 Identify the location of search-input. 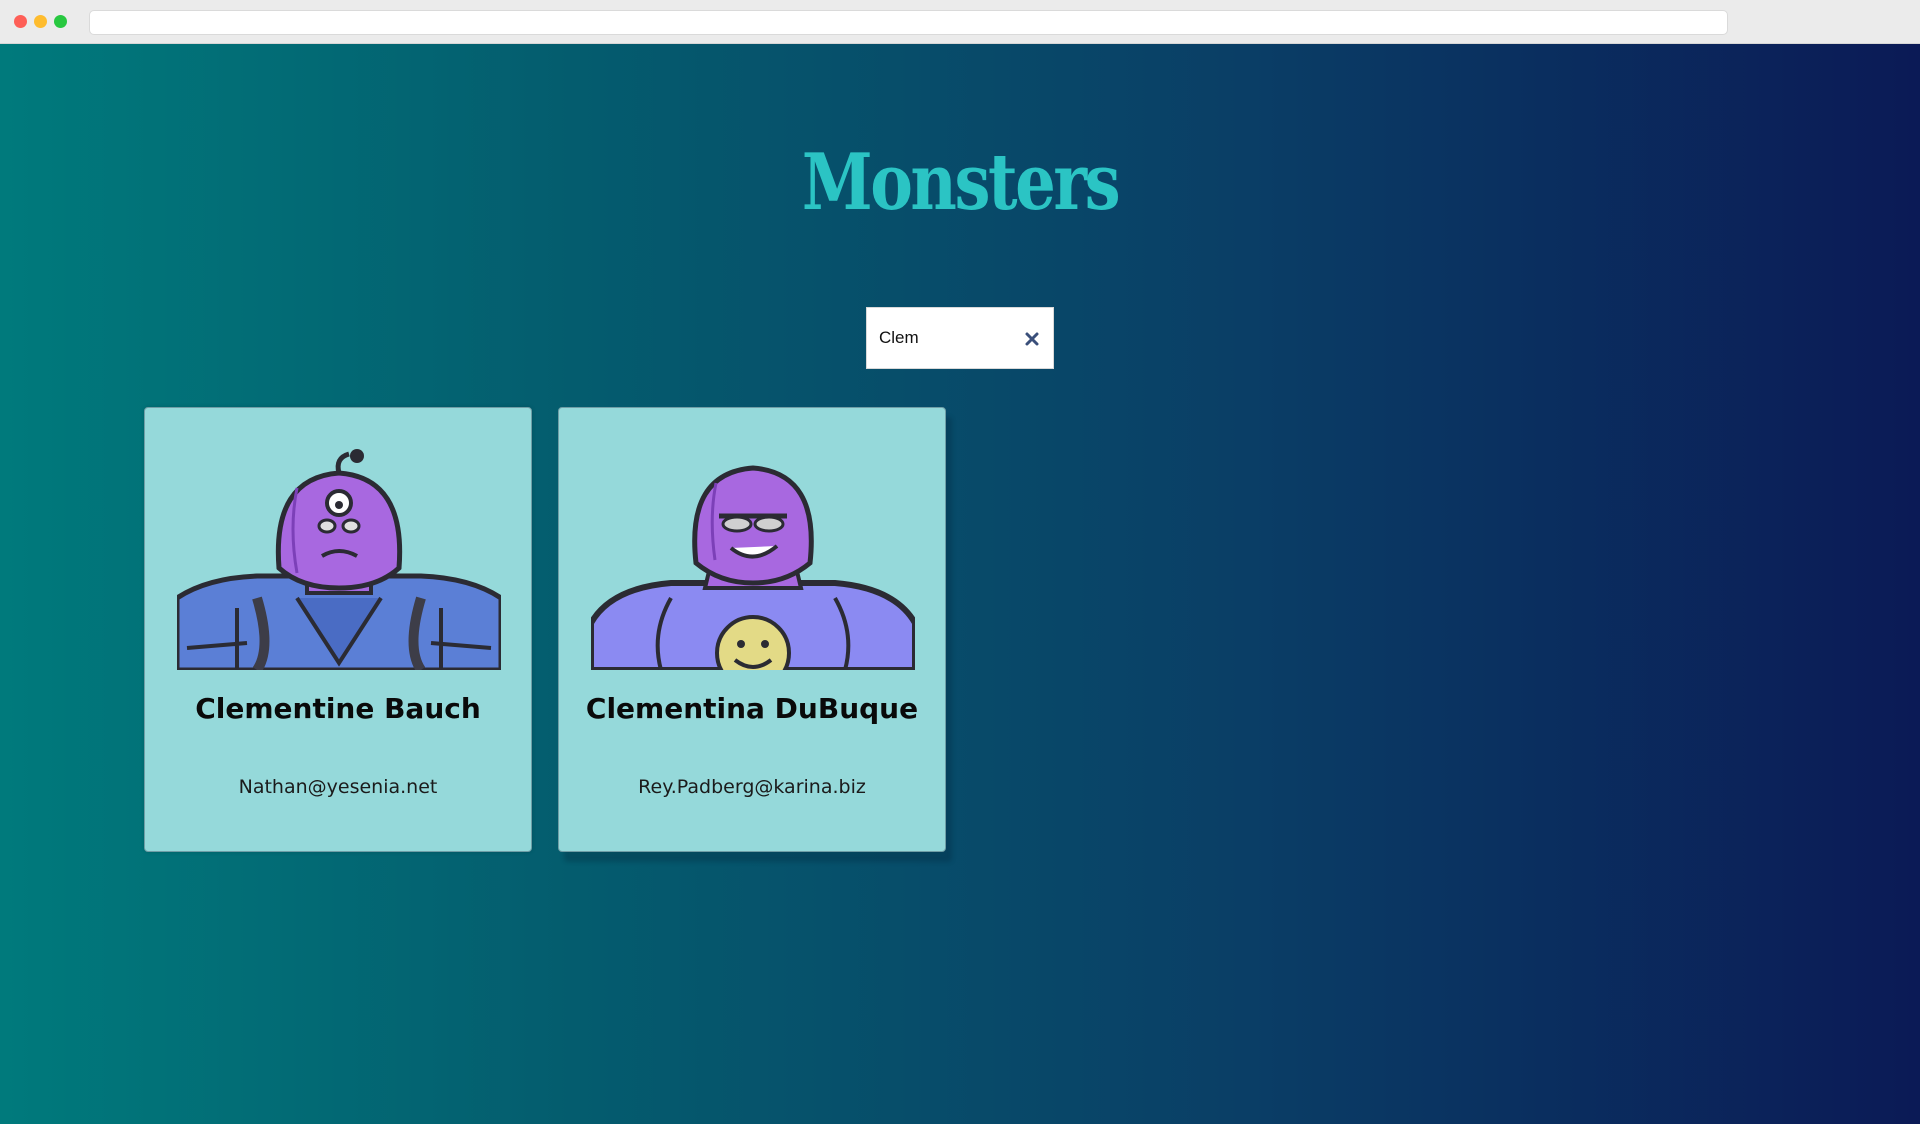
(944, 338).